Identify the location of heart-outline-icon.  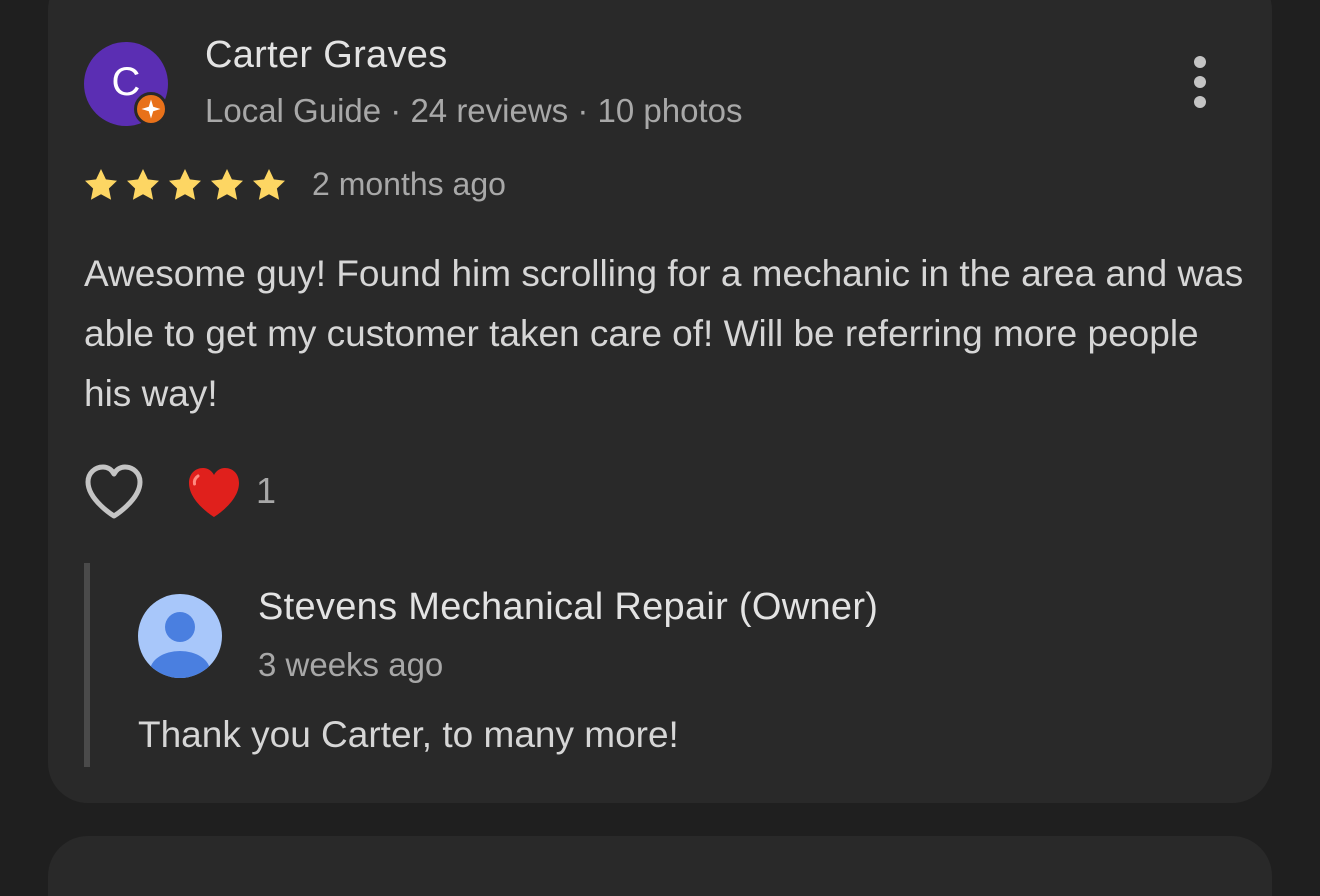
(114, 492).